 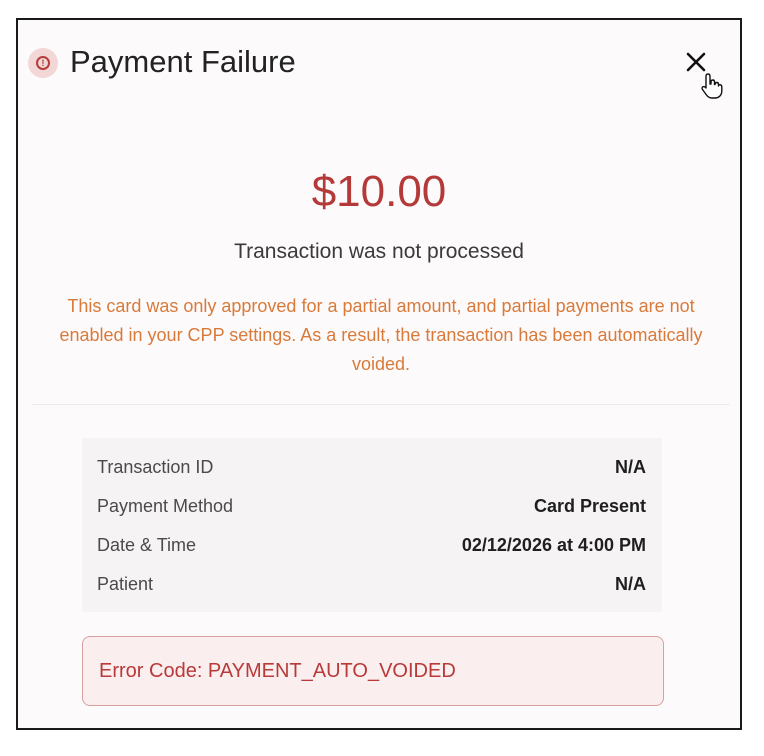 What do you see at coordinates (371, 467) in the screenshot?
I see `detail-row-transaction-id: Transaction ID N/A` at bounding box center [371, 467].